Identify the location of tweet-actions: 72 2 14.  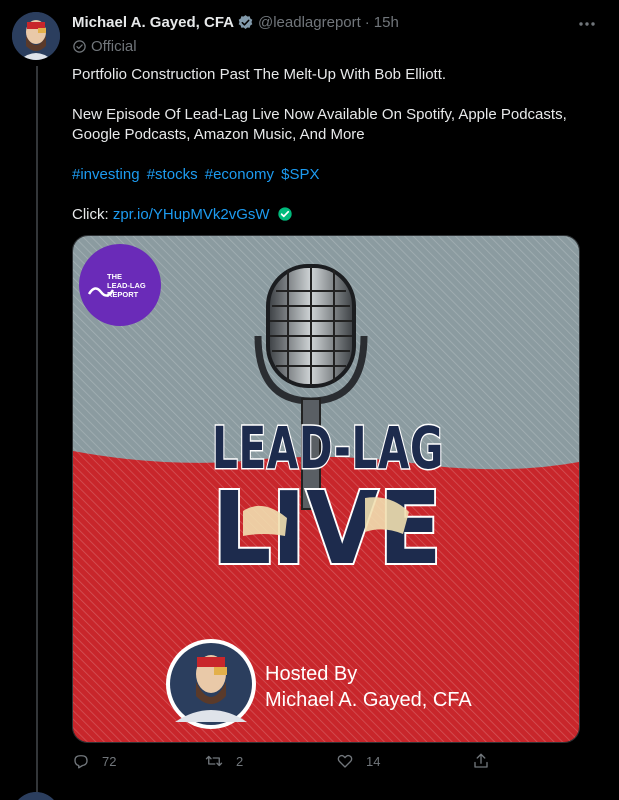
(287, 761).